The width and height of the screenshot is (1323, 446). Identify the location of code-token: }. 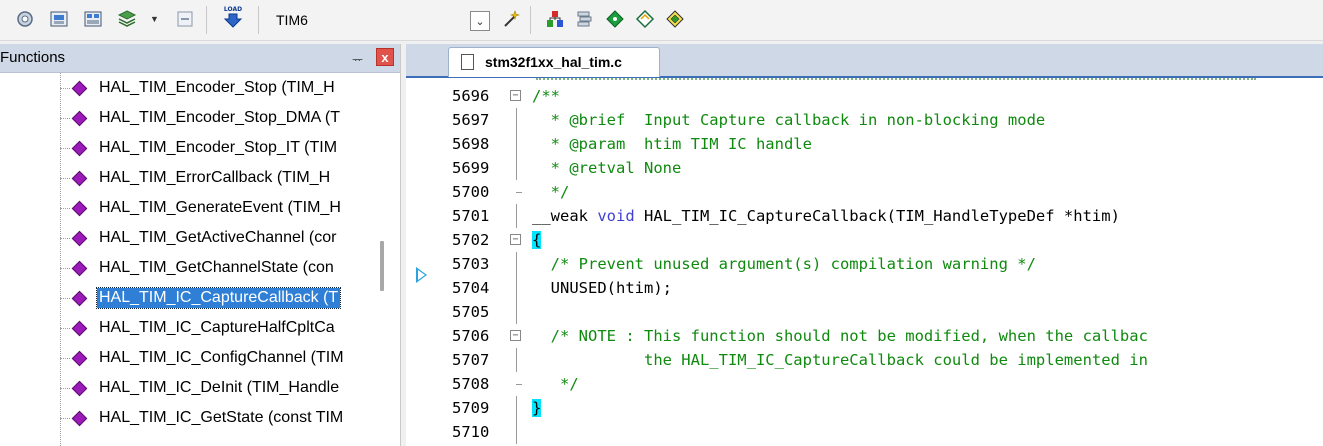
(537, 408).